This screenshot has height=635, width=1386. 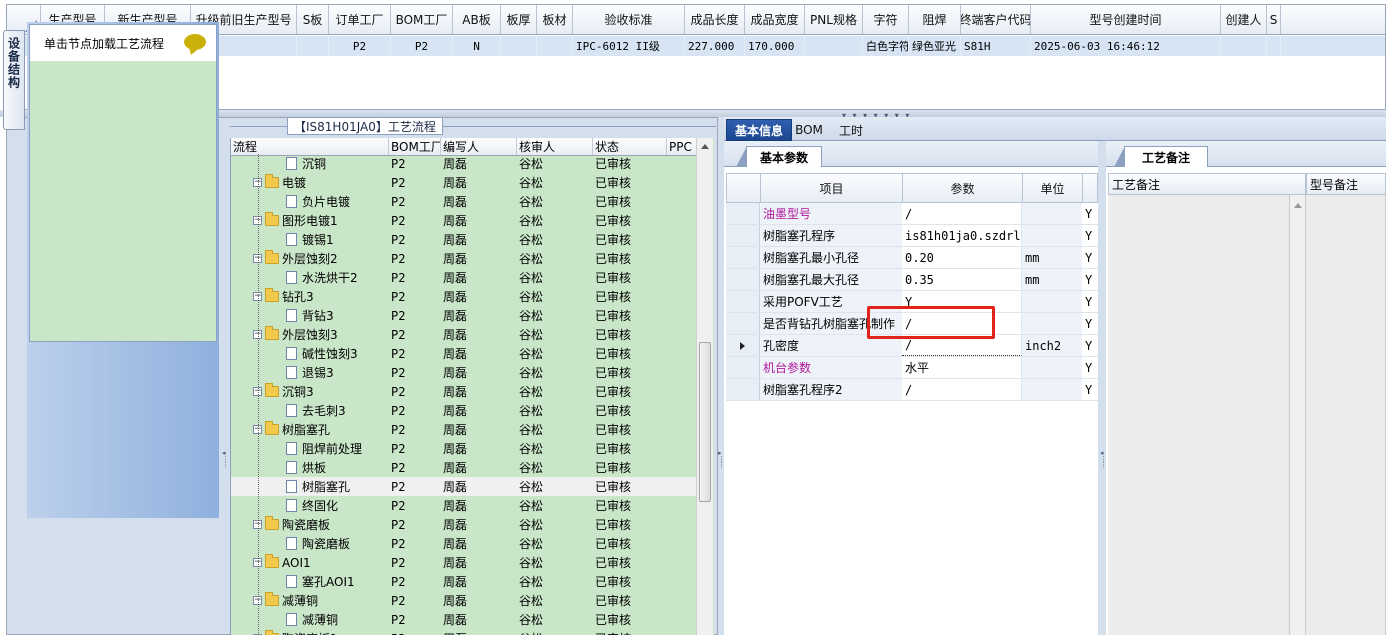 What do you see at coordinates (310, 524) in the screenshot?
I see `tree-node: − 陶瓷磨板` at bounding box center [310, 524].